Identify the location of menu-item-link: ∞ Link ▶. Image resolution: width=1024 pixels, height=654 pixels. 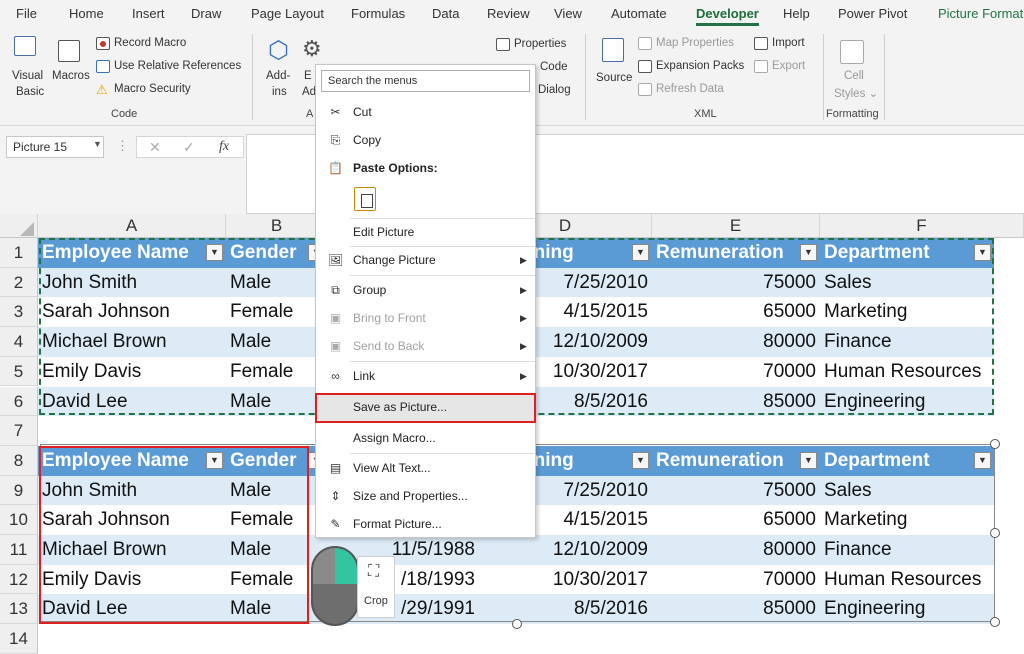
(425, 376).